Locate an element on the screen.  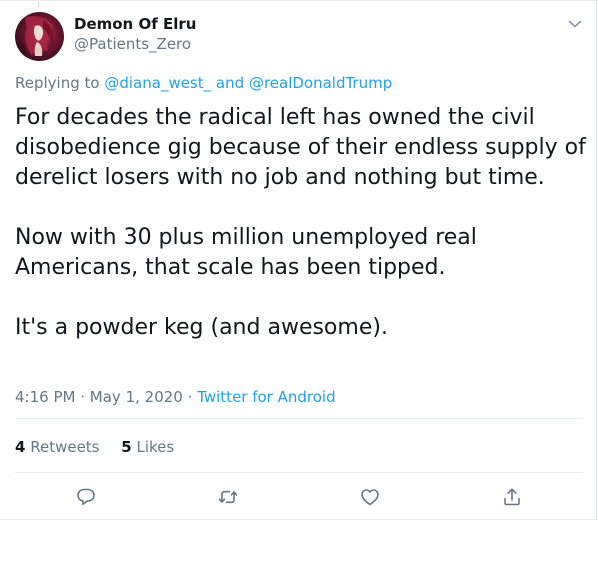
retweets-count: 4 is located at coordinates (20, 447).